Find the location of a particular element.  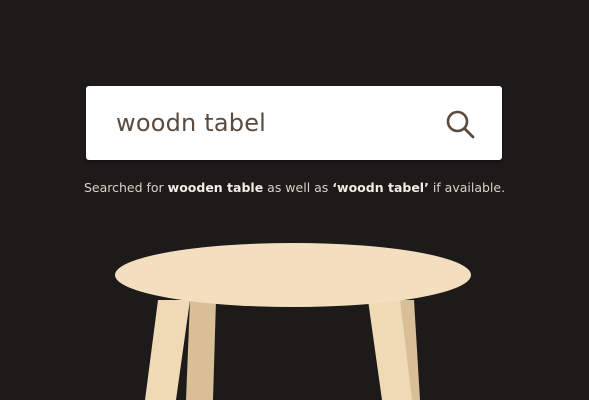

table-top is located at coordinates (293, 275).